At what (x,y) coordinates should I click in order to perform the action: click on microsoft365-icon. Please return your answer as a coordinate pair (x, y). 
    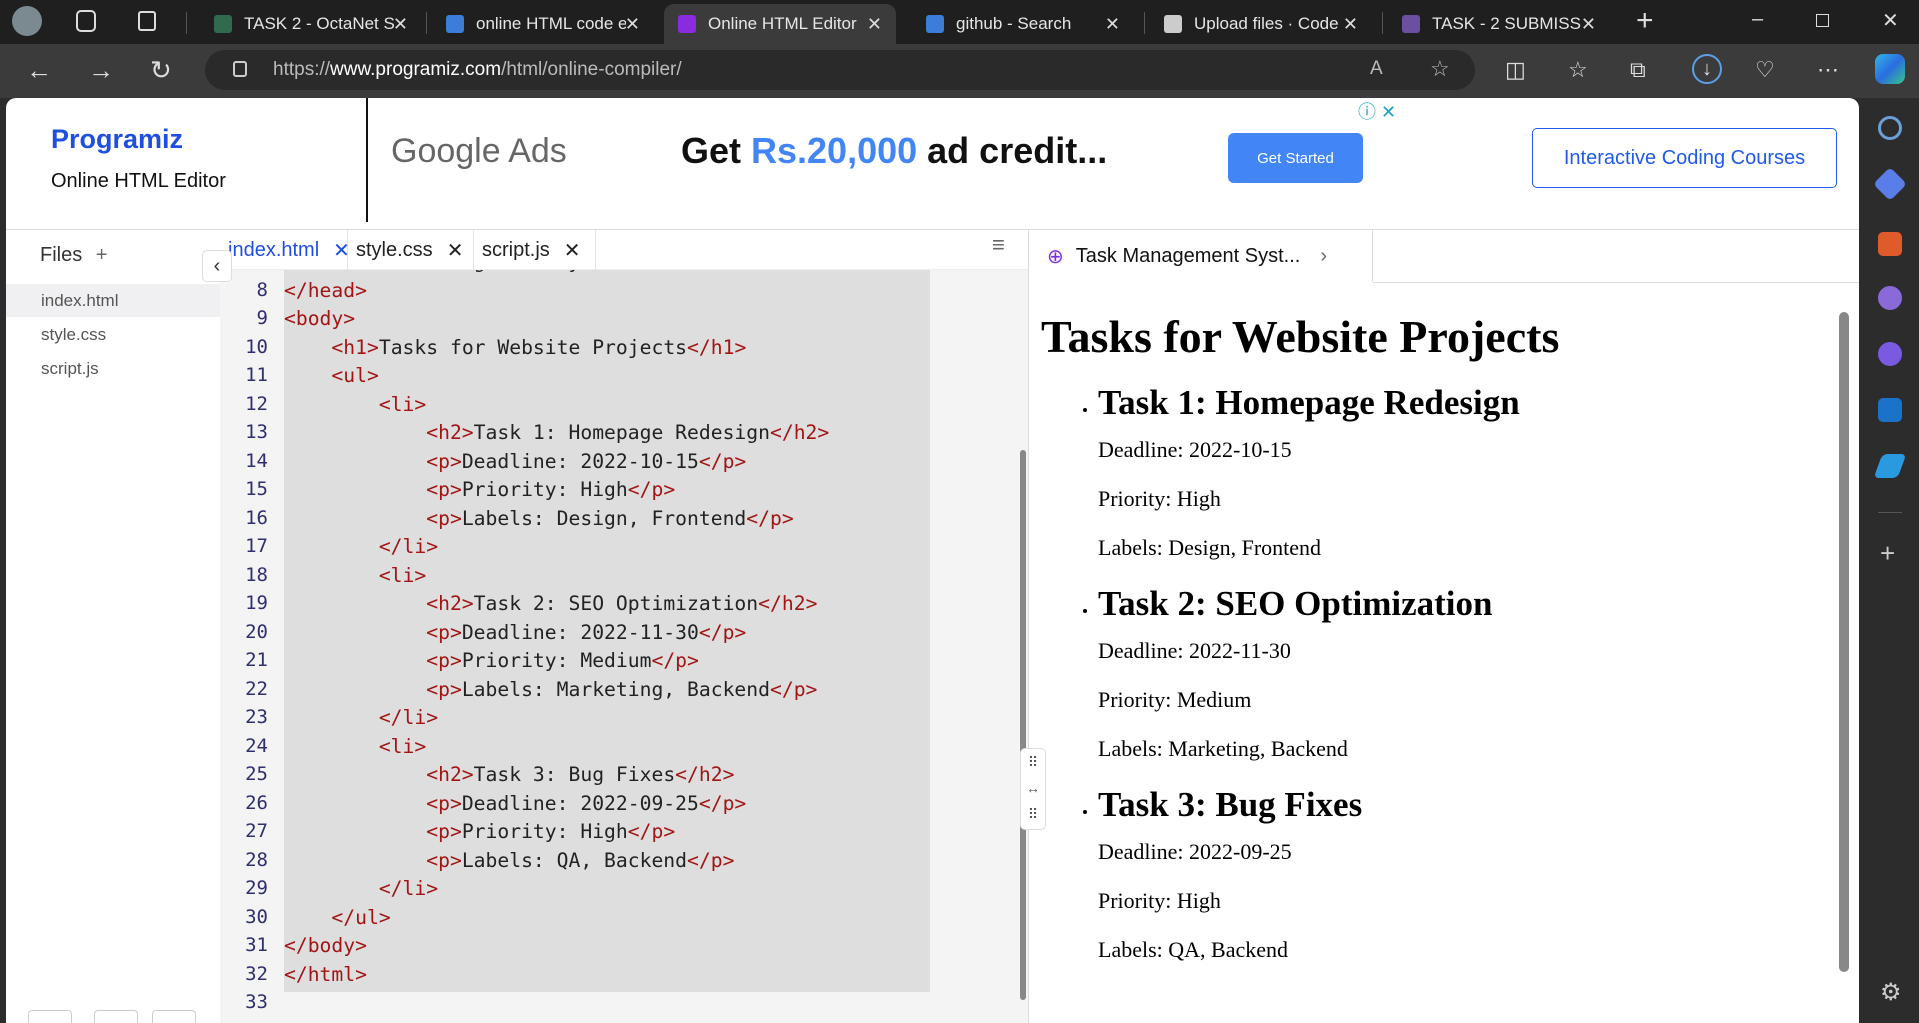
    Looking at the image, I should click on (1890, 354).